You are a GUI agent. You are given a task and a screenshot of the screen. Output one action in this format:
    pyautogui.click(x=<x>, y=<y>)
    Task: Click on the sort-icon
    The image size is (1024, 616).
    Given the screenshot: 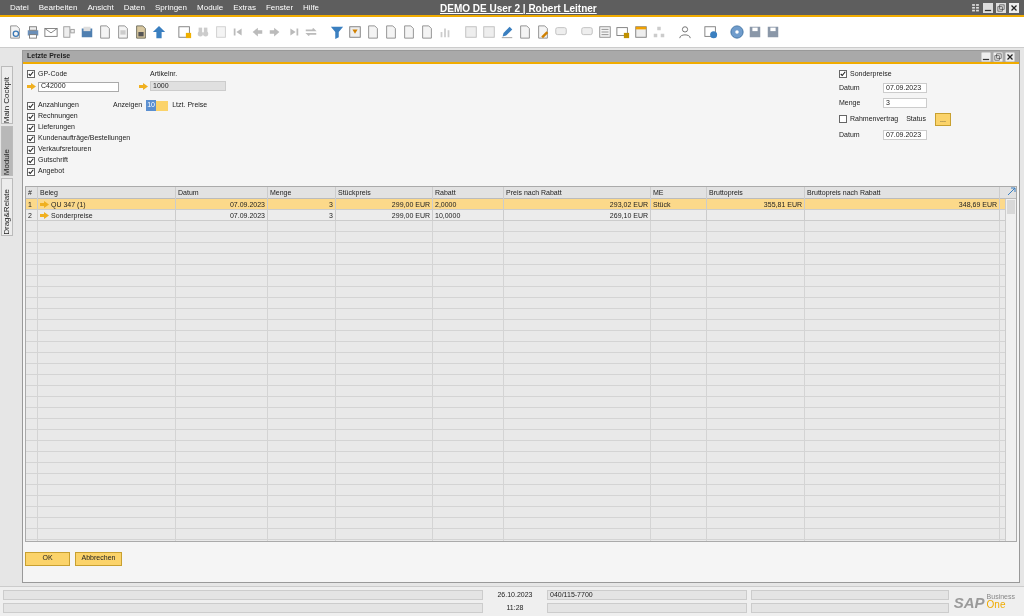 What is the action you would take?
    pyautogui.click(x=355, y=32)
    